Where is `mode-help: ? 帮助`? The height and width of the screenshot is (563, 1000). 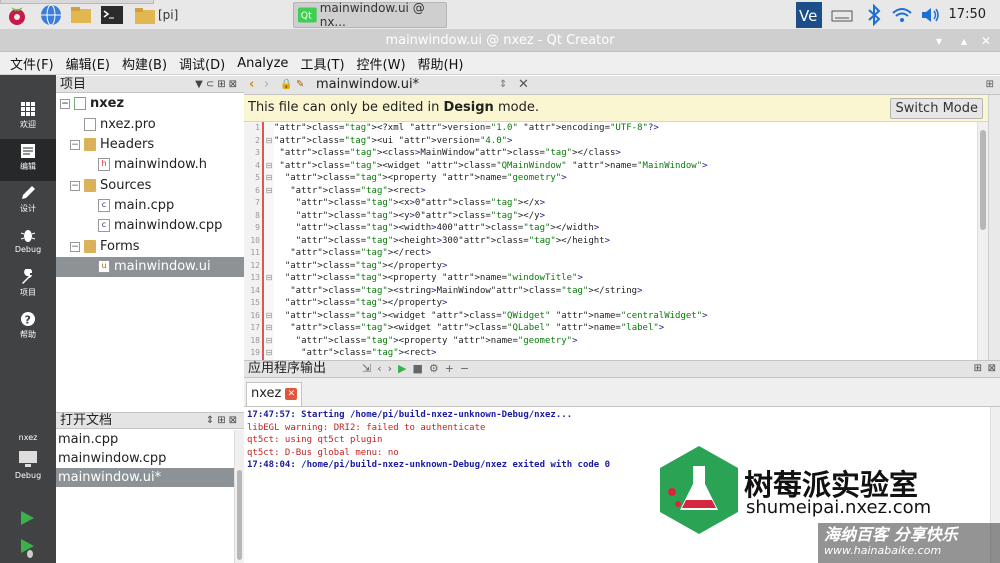 mode-help: ? 帮助 is located at coordinates (28, 328).